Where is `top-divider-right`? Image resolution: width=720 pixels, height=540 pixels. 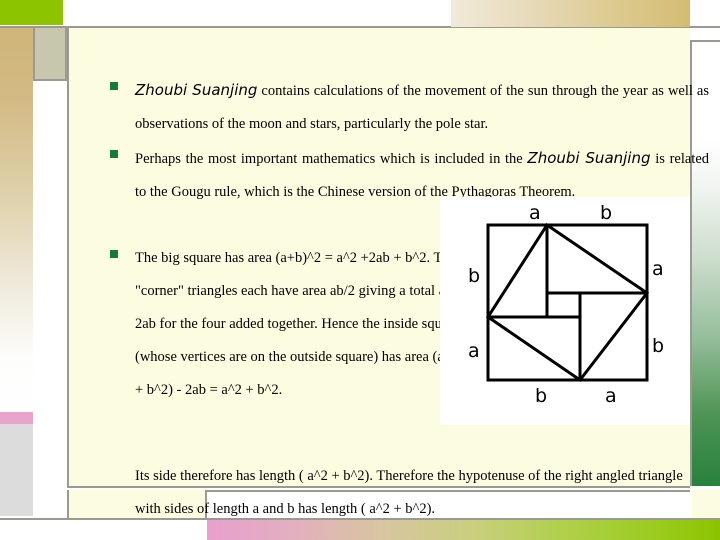 top-divider-right is located at coordinates (705, 27).